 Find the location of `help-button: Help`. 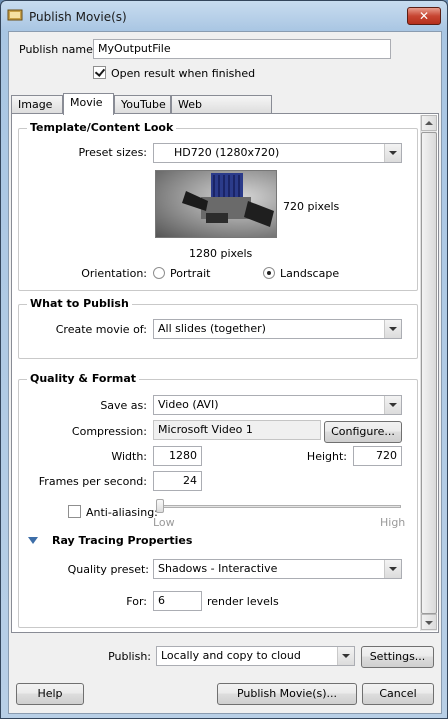

help-button: Help is located at coordinates (50, 694).